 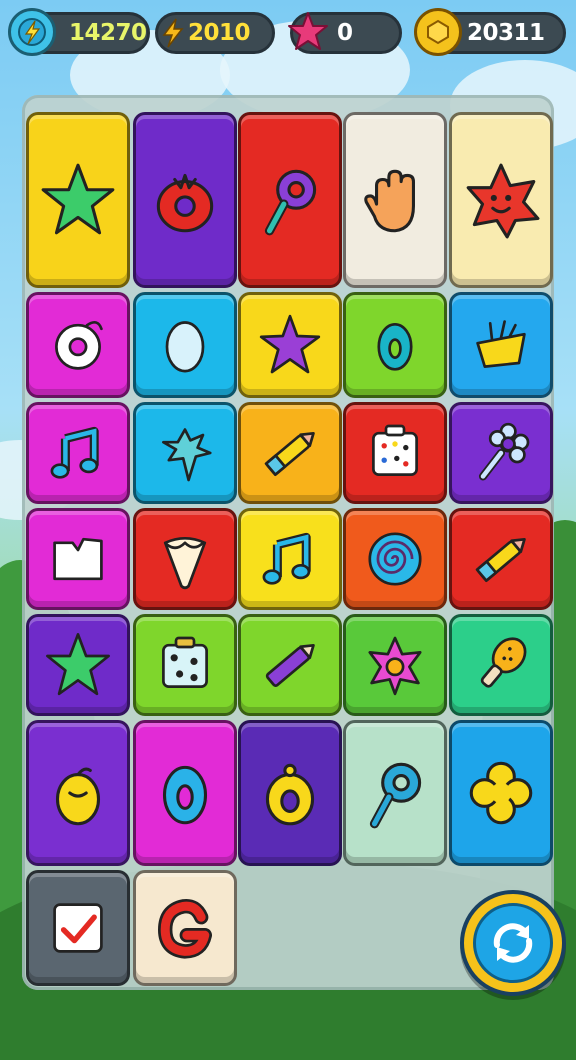 What do you see at coordinates (345, 33) in the screenshot?
I see `stars-value: 0` at bounding box center [345, 33].